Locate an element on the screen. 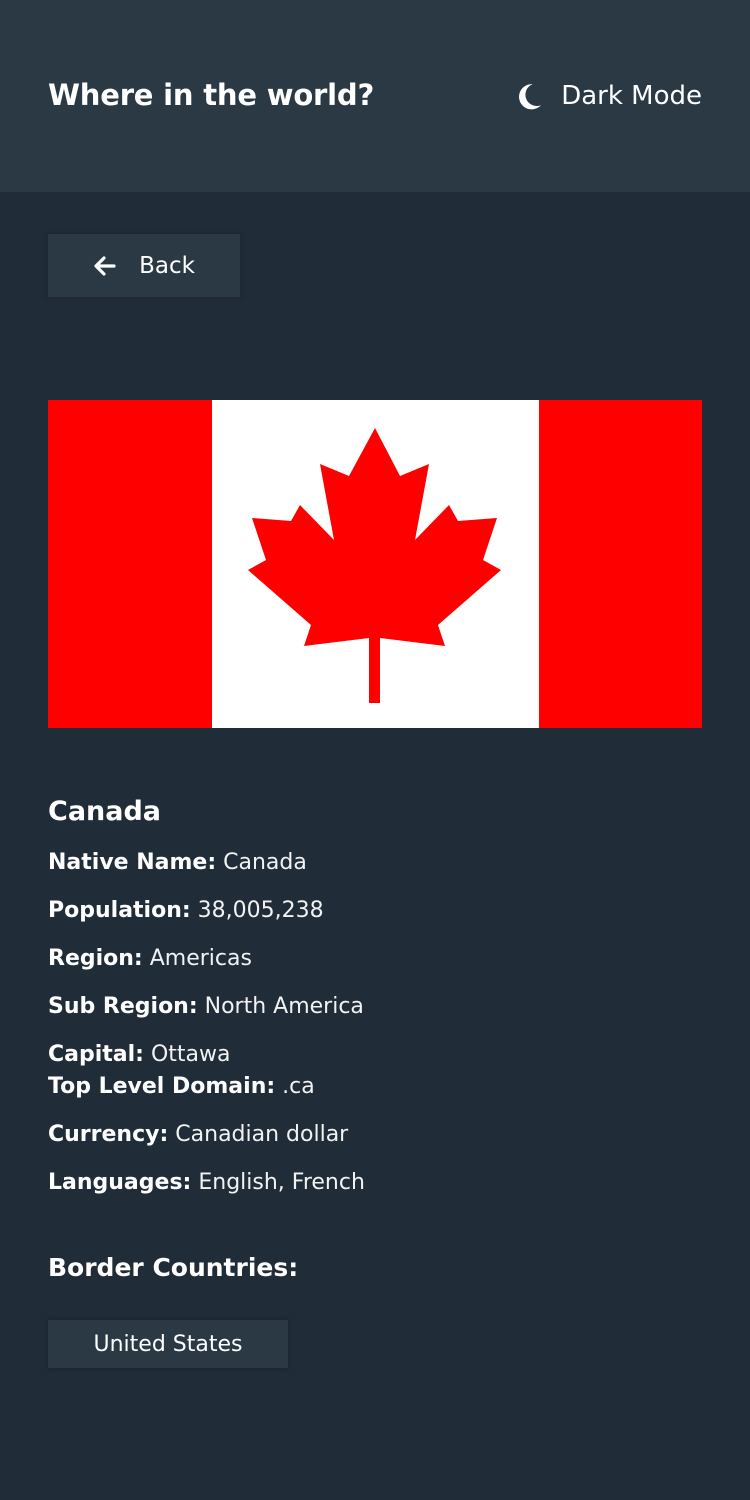 This screenshot has width=750, height=1500. detail-value: Canada is located at coordinates (265, 862).